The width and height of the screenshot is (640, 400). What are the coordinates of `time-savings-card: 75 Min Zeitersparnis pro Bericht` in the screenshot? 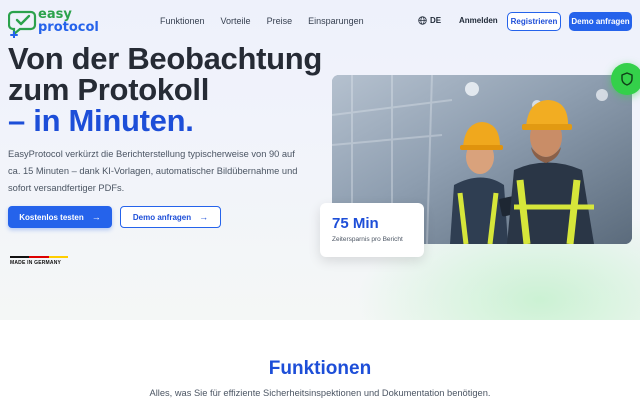 It's located at (372, 230).